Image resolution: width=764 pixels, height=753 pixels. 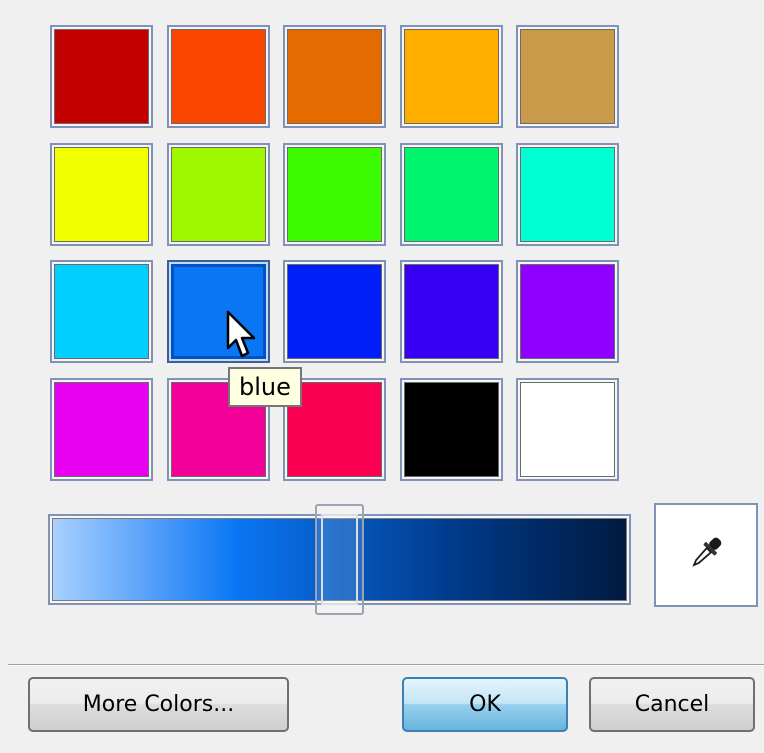 I want to click on eyedropper-icon, so click(x=706, y=555).